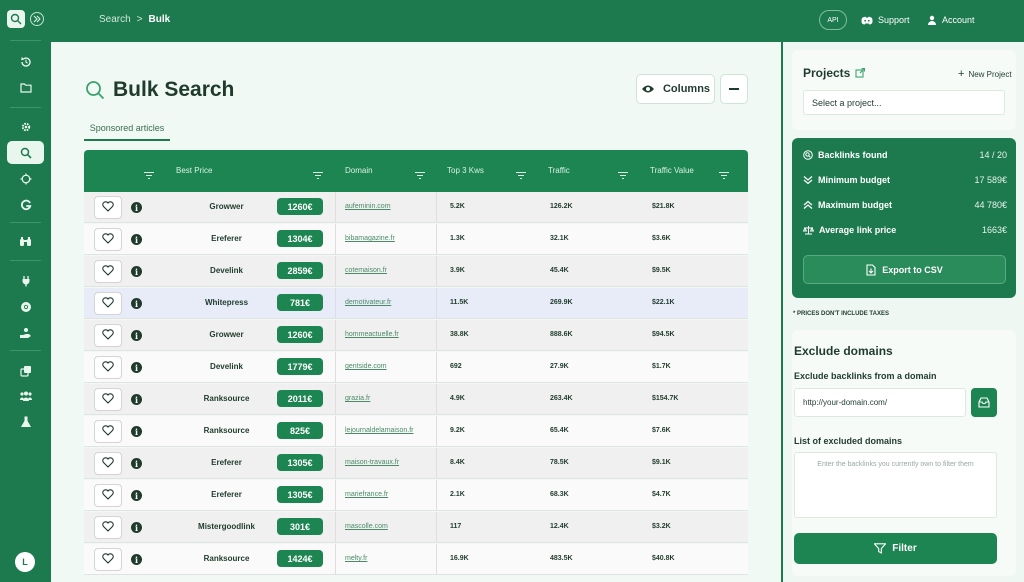 The height and width of the screenshot is (582, 1024). Describe the element at coordinates (300, 270) in the screenshot. I see `best-price-badge: 2859€` at that location.